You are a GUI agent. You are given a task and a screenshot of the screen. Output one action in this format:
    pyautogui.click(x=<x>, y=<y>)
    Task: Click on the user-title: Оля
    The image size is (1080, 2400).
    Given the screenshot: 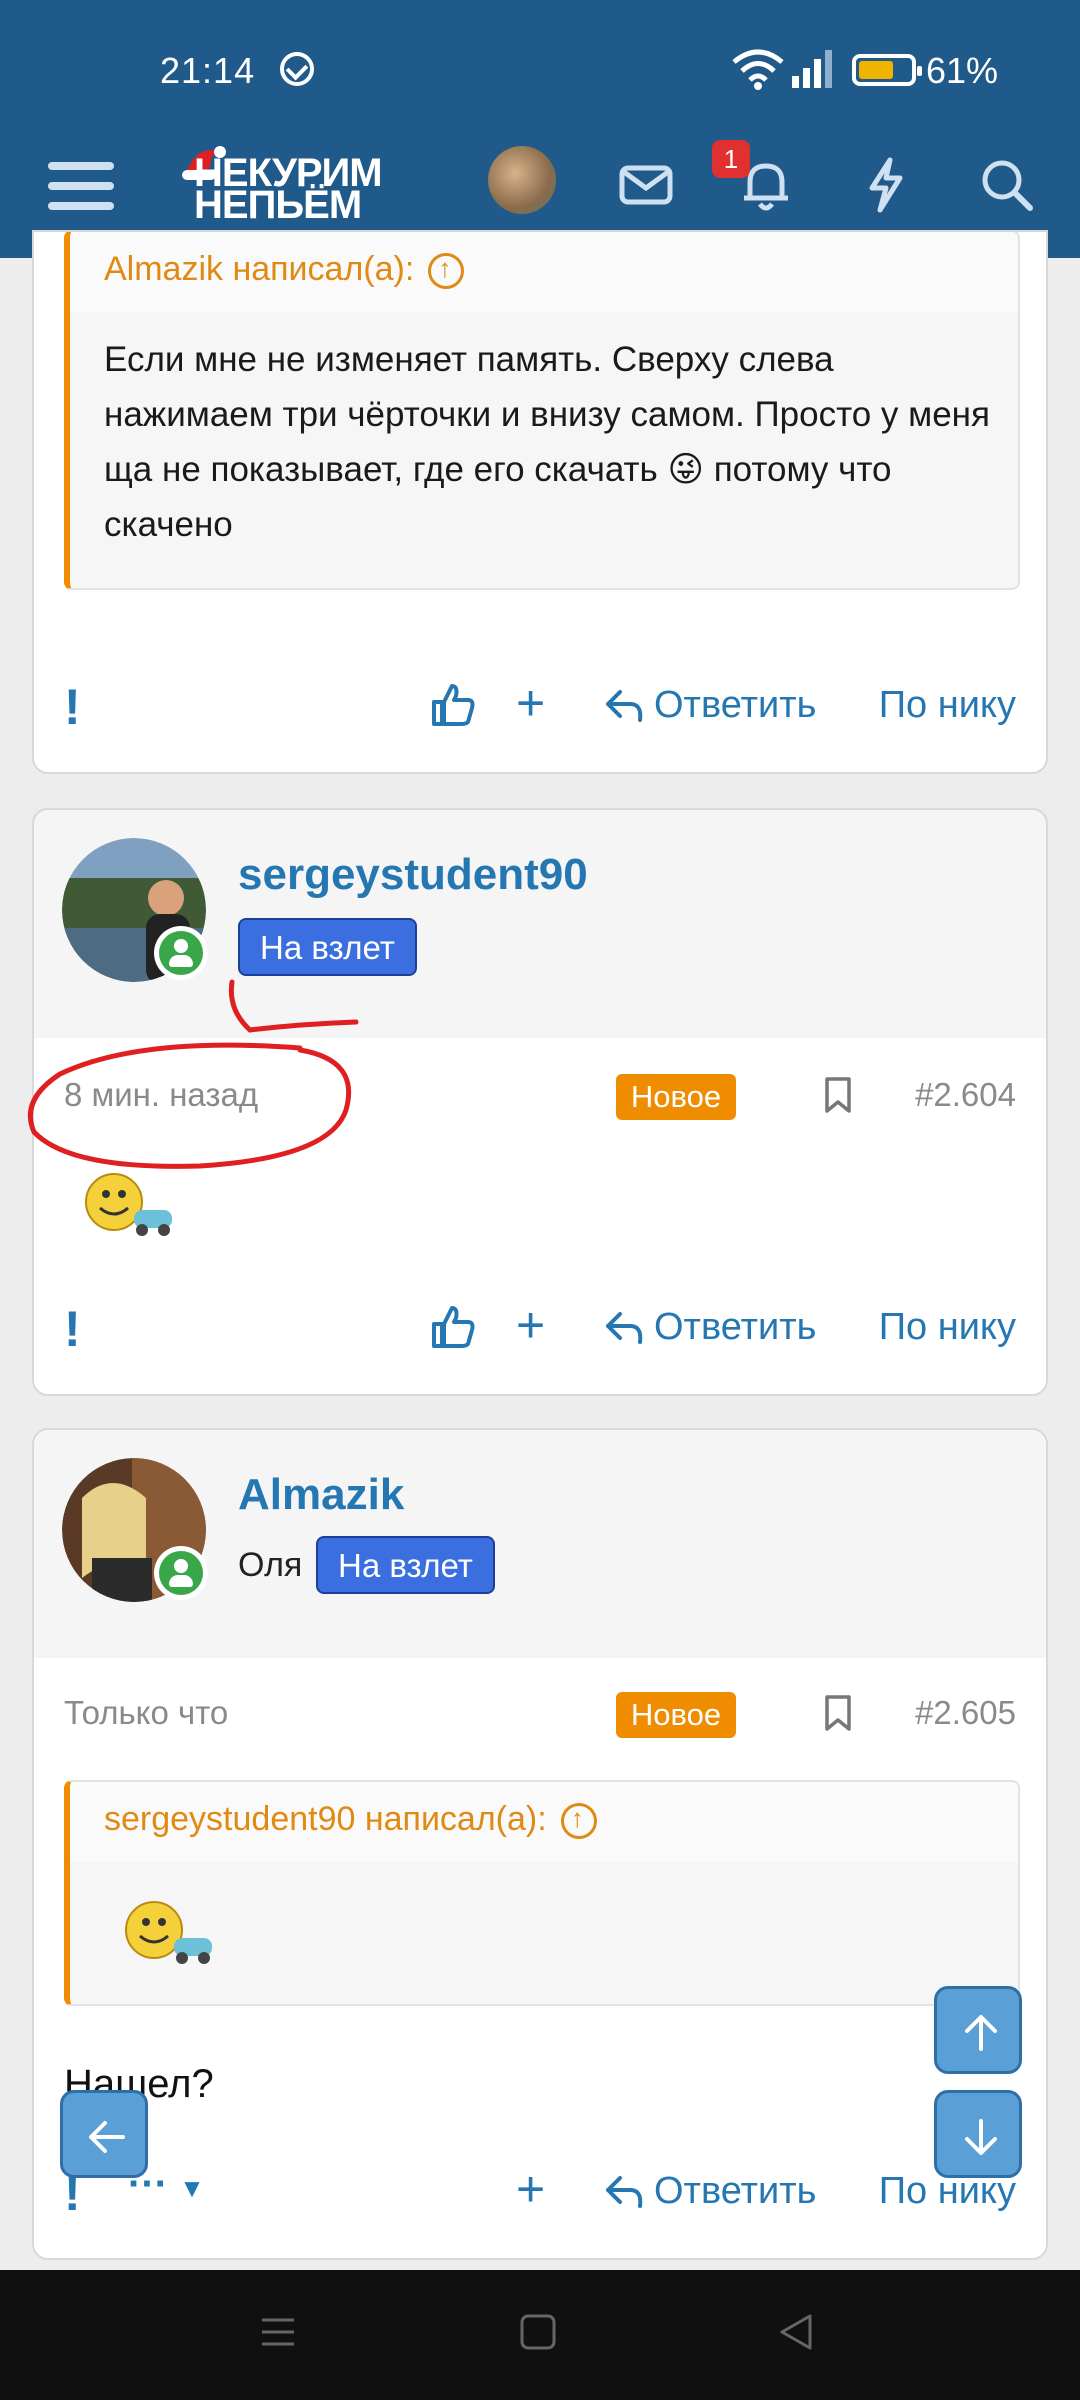 What is the action you would take?
    pyautogui.click(x=270, y=1565)
    